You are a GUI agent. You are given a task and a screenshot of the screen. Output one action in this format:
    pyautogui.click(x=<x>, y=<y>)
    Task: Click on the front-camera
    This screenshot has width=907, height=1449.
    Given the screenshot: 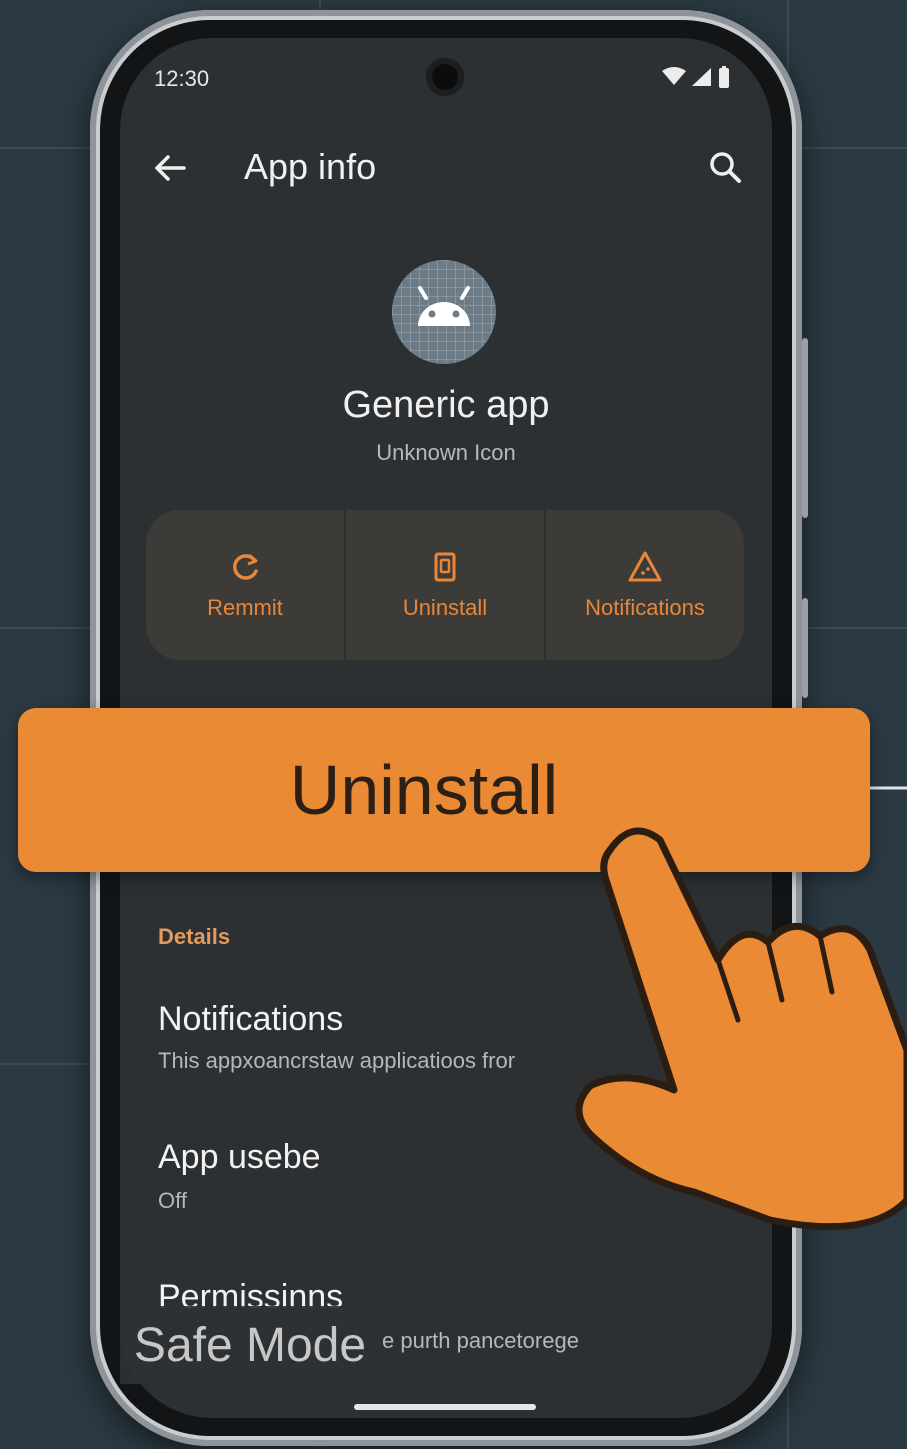 What is the action you would take?
    pyautogui.click(x=445, y=77)
    